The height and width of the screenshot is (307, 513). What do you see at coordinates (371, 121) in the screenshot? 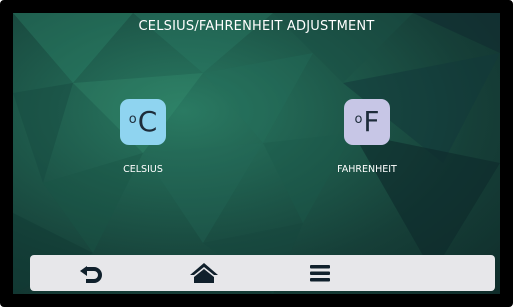
I see `unit-symbol: F` at bounding box center [371, 121].